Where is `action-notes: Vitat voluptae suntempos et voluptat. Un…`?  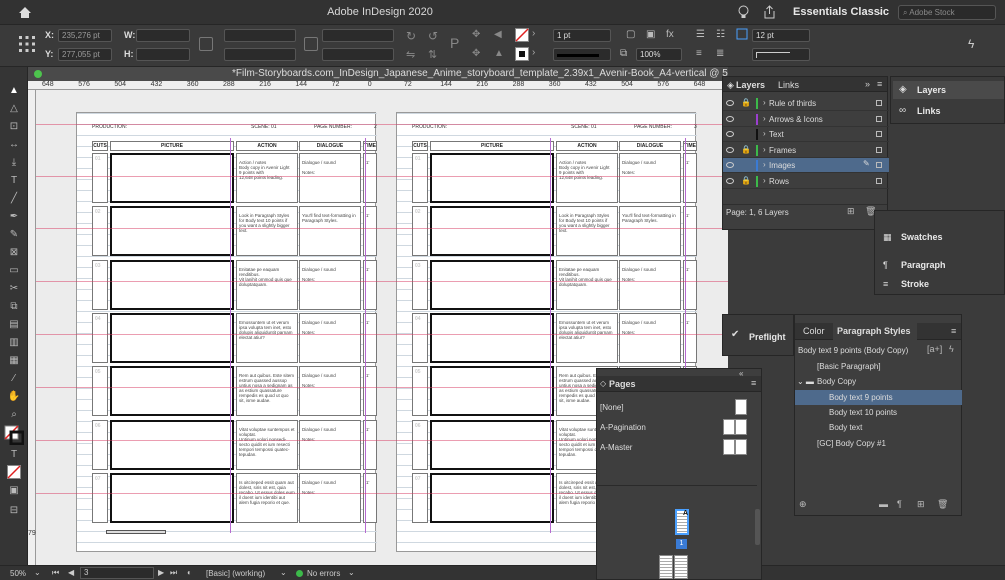 action-notes: Vitat voluptae suntempos et voluptat. Un… is located at coordinates (267, 444).